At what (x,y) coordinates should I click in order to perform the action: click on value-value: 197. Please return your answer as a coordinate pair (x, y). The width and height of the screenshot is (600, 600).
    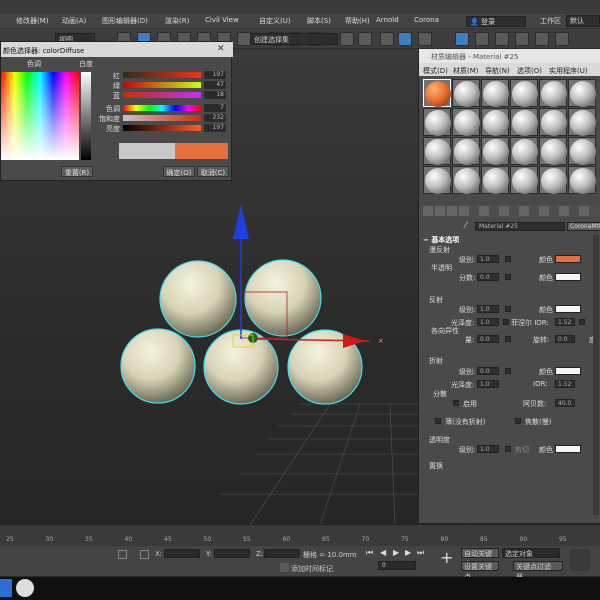
    Looking at the image, I should click on (215, 128).